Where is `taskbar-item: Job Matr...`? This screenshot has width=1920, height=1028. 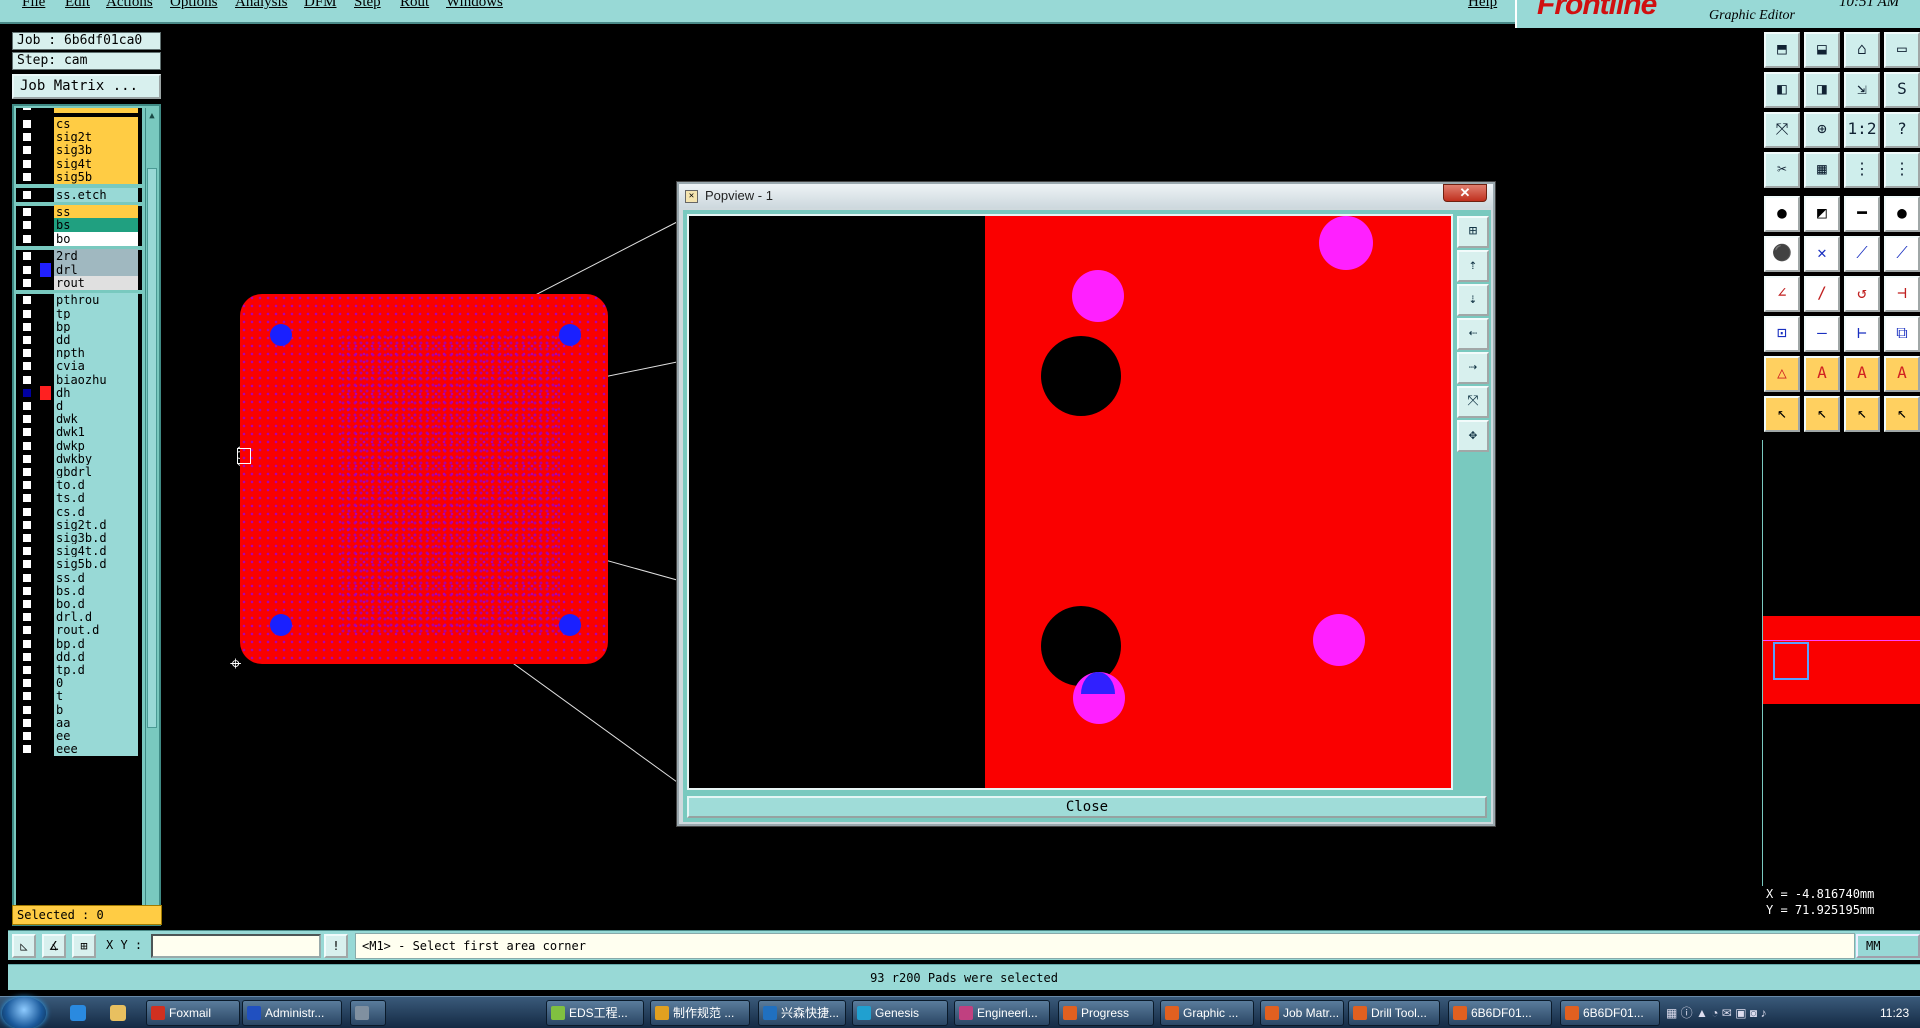
taskbar-item: Job Matr... is located at coordinates (1302, 1013).